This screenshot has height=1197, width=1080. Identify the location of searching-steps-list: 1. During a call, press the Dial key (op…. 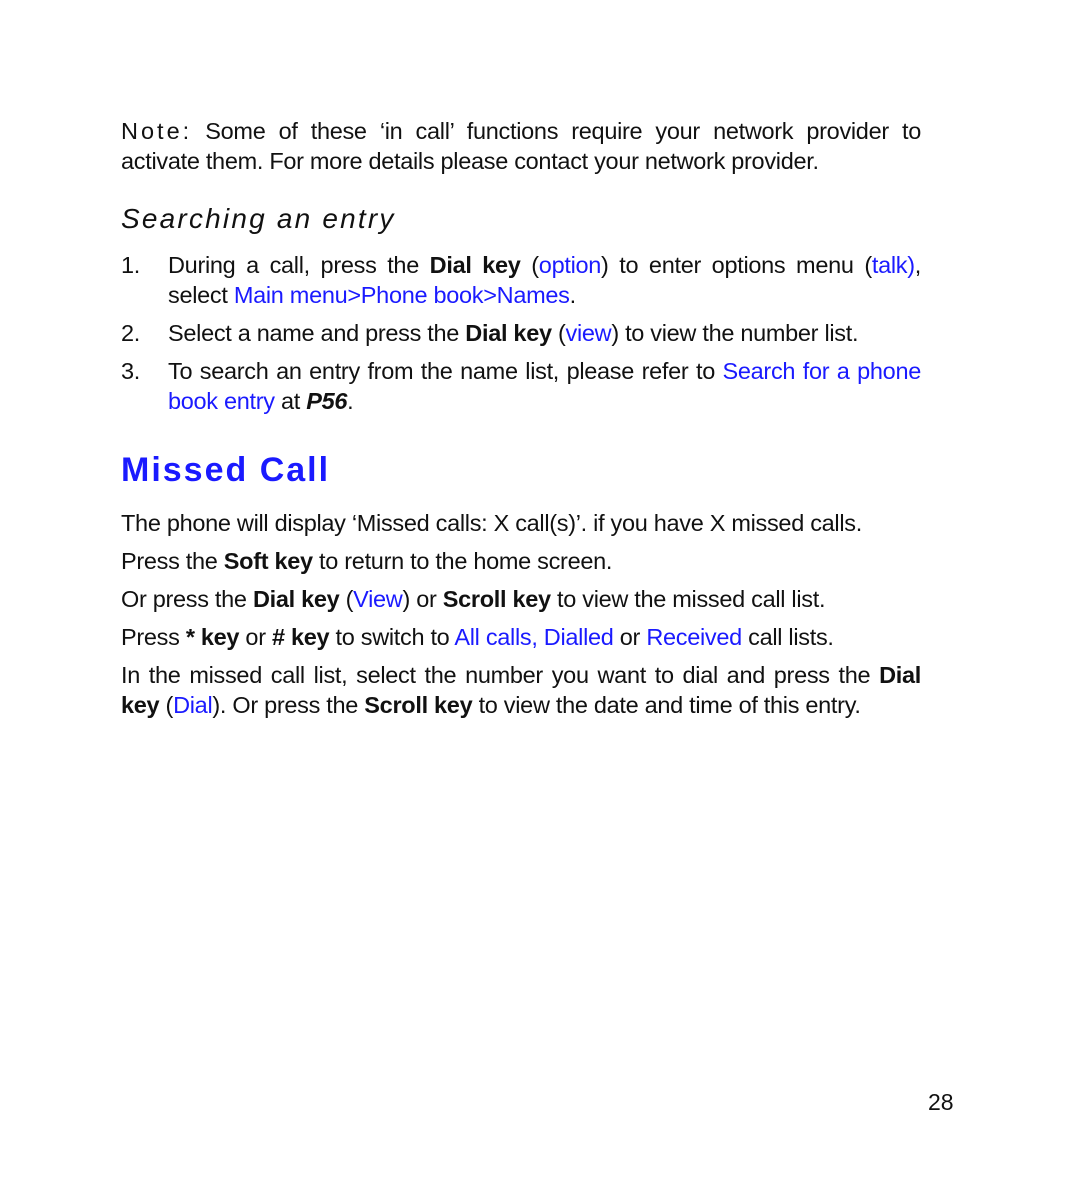
(521, 333).